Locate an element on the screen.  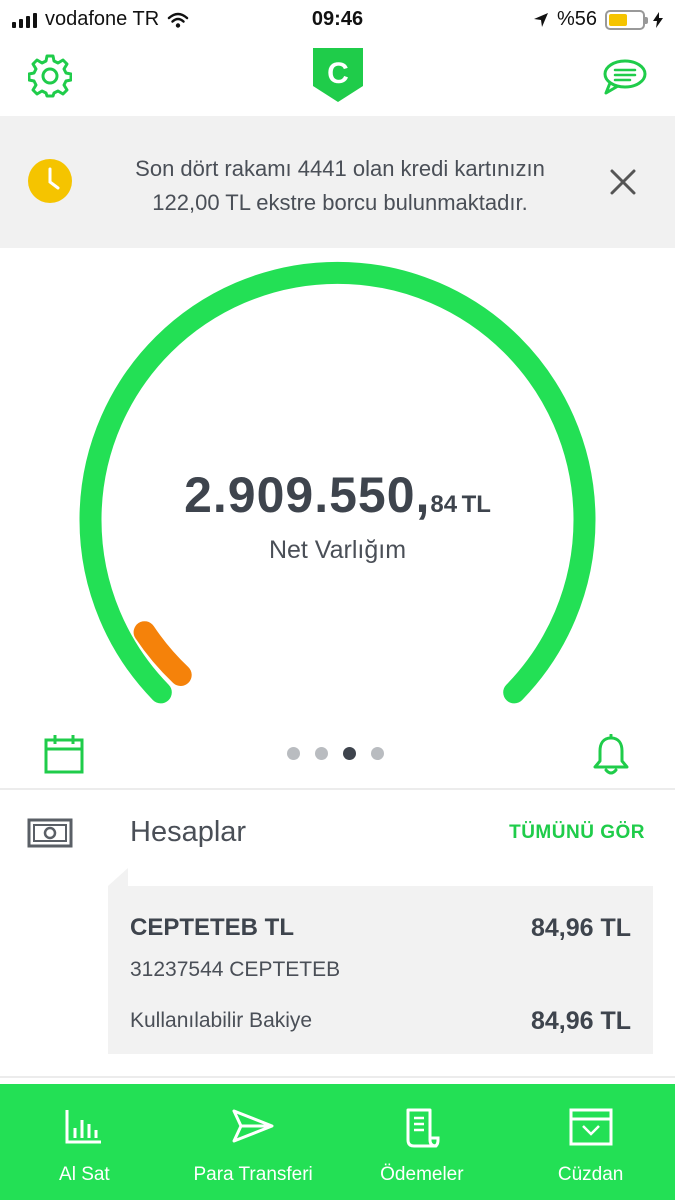
bar-chart-icon is located at coordinates (83, 1127).